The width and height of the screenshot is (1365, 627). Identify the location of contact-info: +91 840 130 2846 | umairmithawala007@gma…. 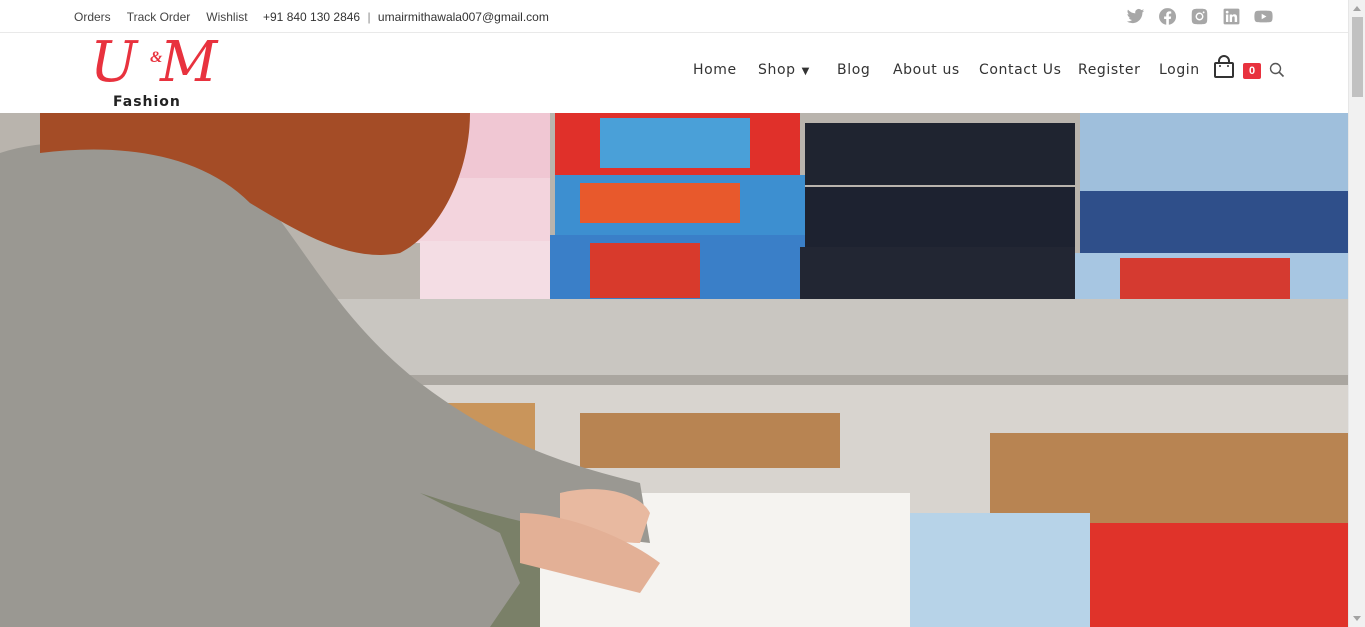
(406, 17).